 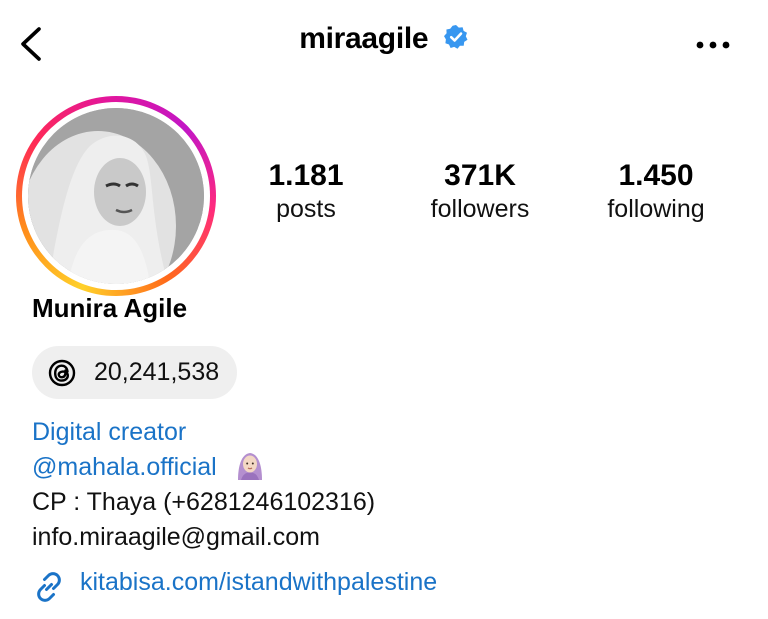 What do you see at coordinates (364, 38) in the screenshot?
I see `profile-username: miraagile` at bounding box center [364, 38].